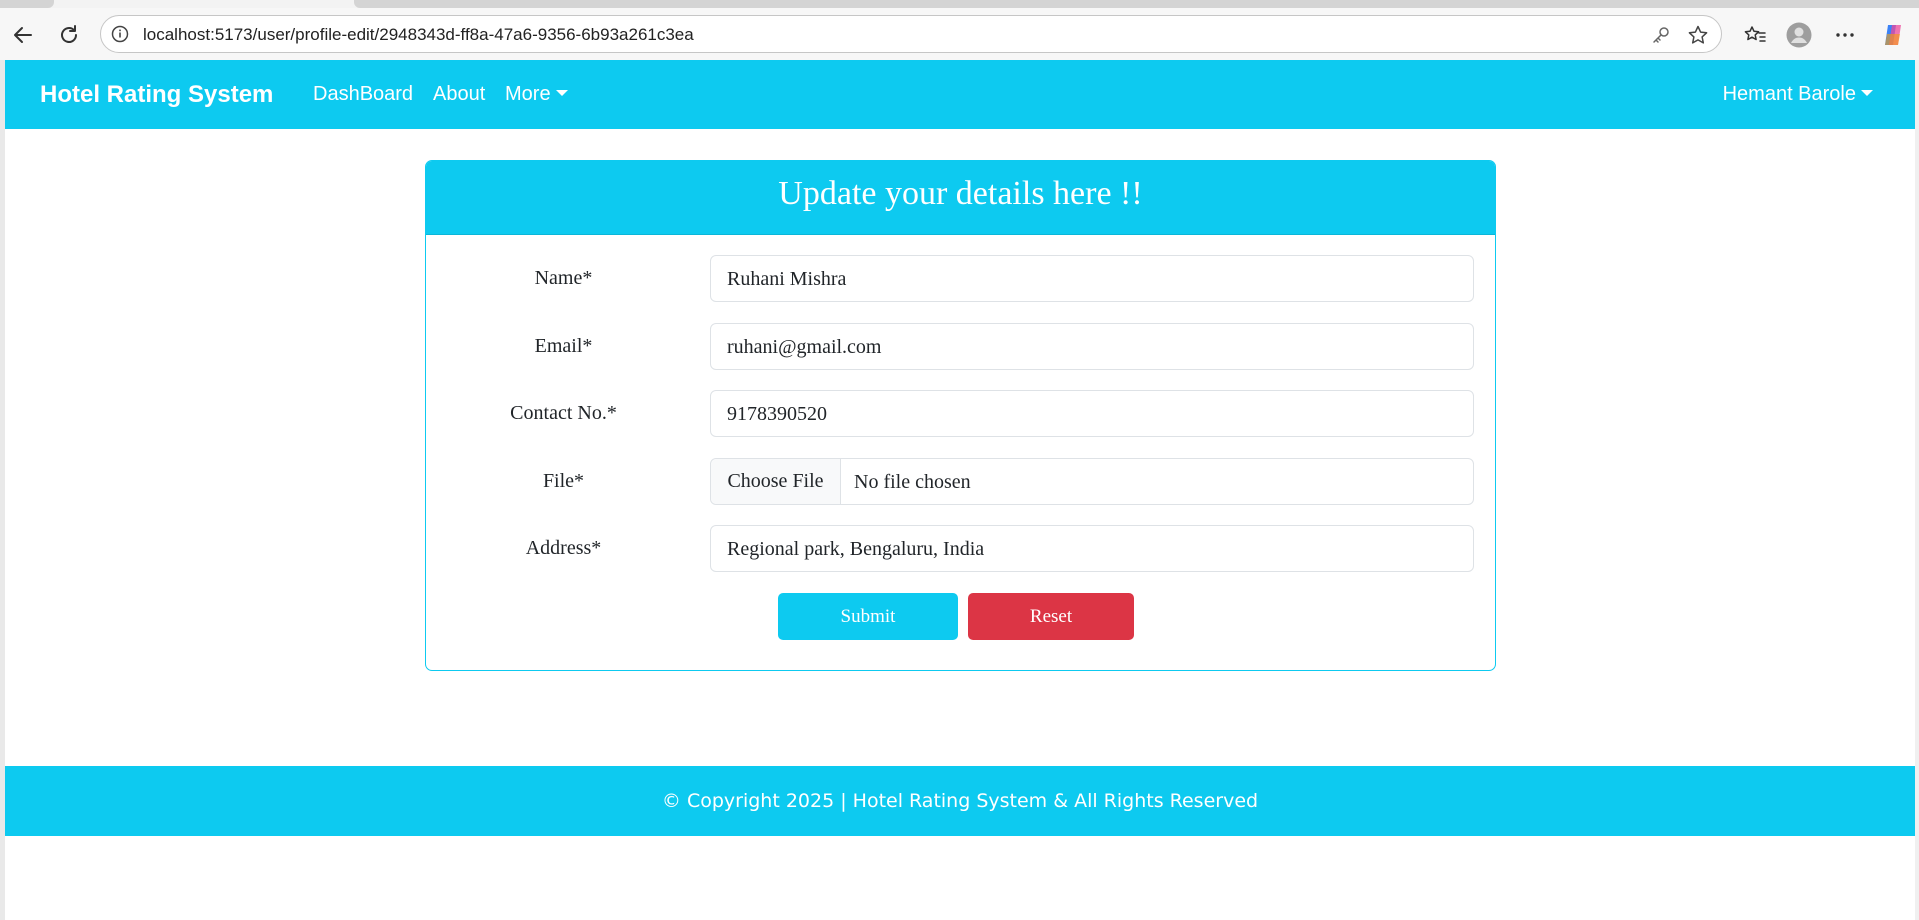 The image size is (1919, 920). I want to click on favorites-icon, so click(1755, 35).